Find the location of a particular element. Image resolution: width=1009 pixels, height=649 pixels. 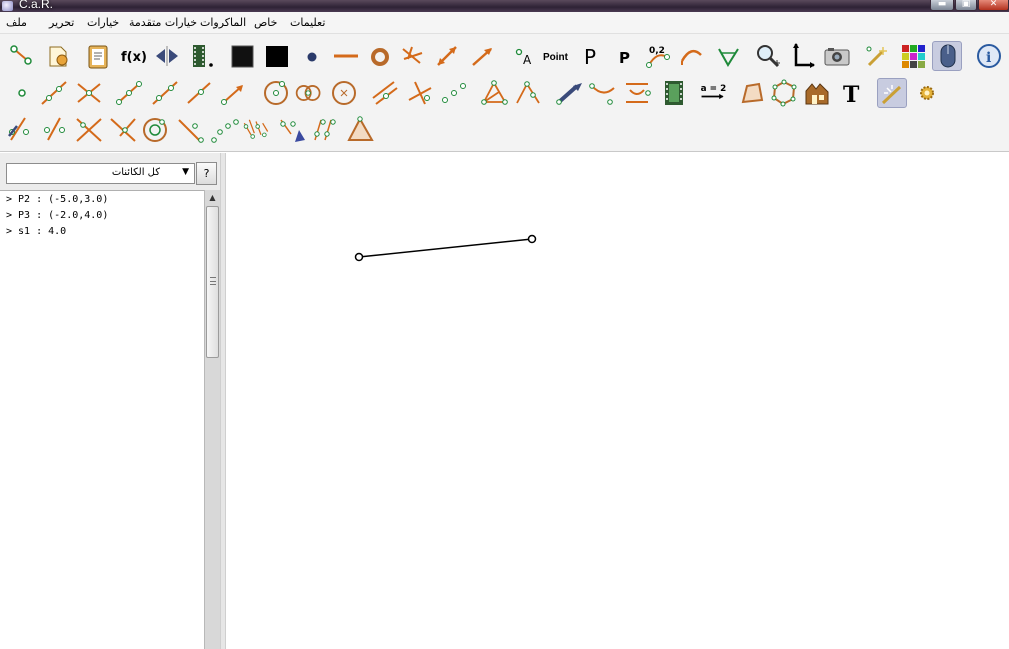

point-label-text: A is located at coordinates (527, 60).